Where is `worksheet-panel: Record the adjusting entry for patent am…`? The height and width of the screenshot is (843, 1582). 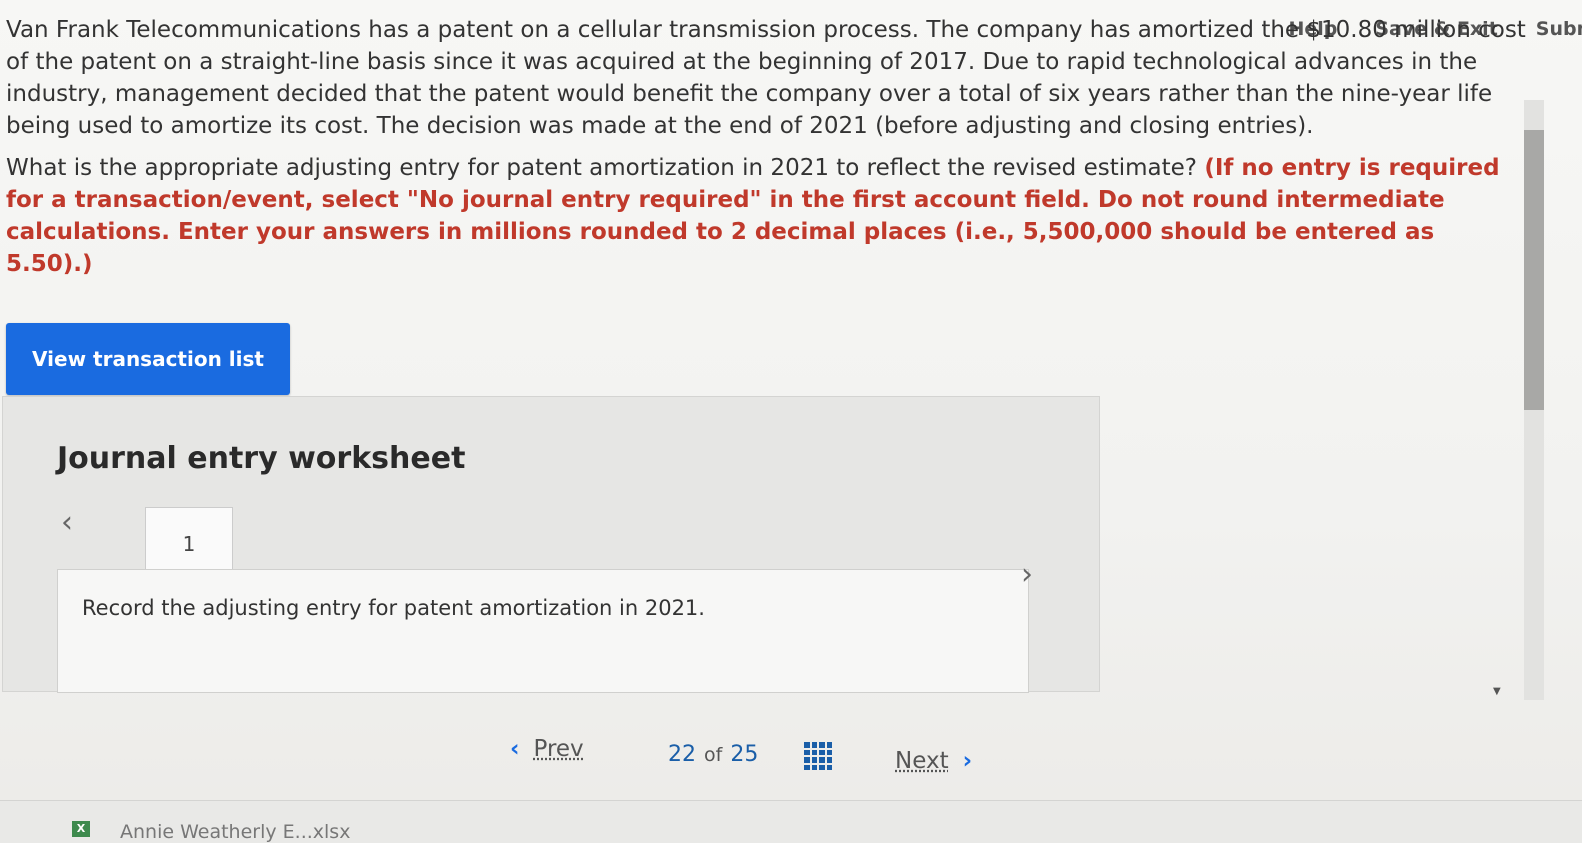 worksheet-panel: Record the adjusting entry for patent am… is located at coordinates (543, 631).